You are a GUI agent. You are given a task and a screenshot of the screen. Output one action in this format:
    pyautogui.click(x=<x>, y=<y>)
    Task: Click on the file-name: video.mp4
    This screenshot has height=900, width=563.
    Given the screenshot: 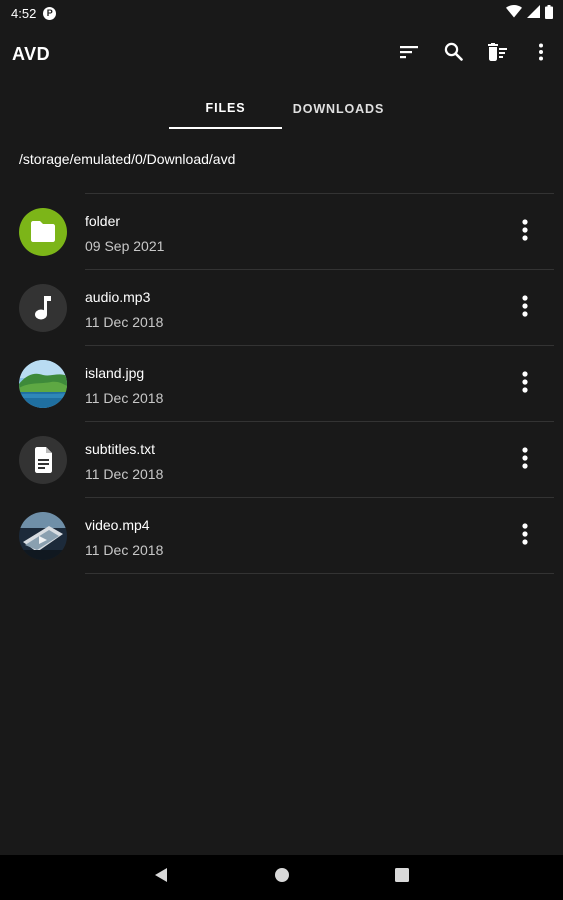 What is the action you would take?
    pyautogui.click(x=117, y=525)
    